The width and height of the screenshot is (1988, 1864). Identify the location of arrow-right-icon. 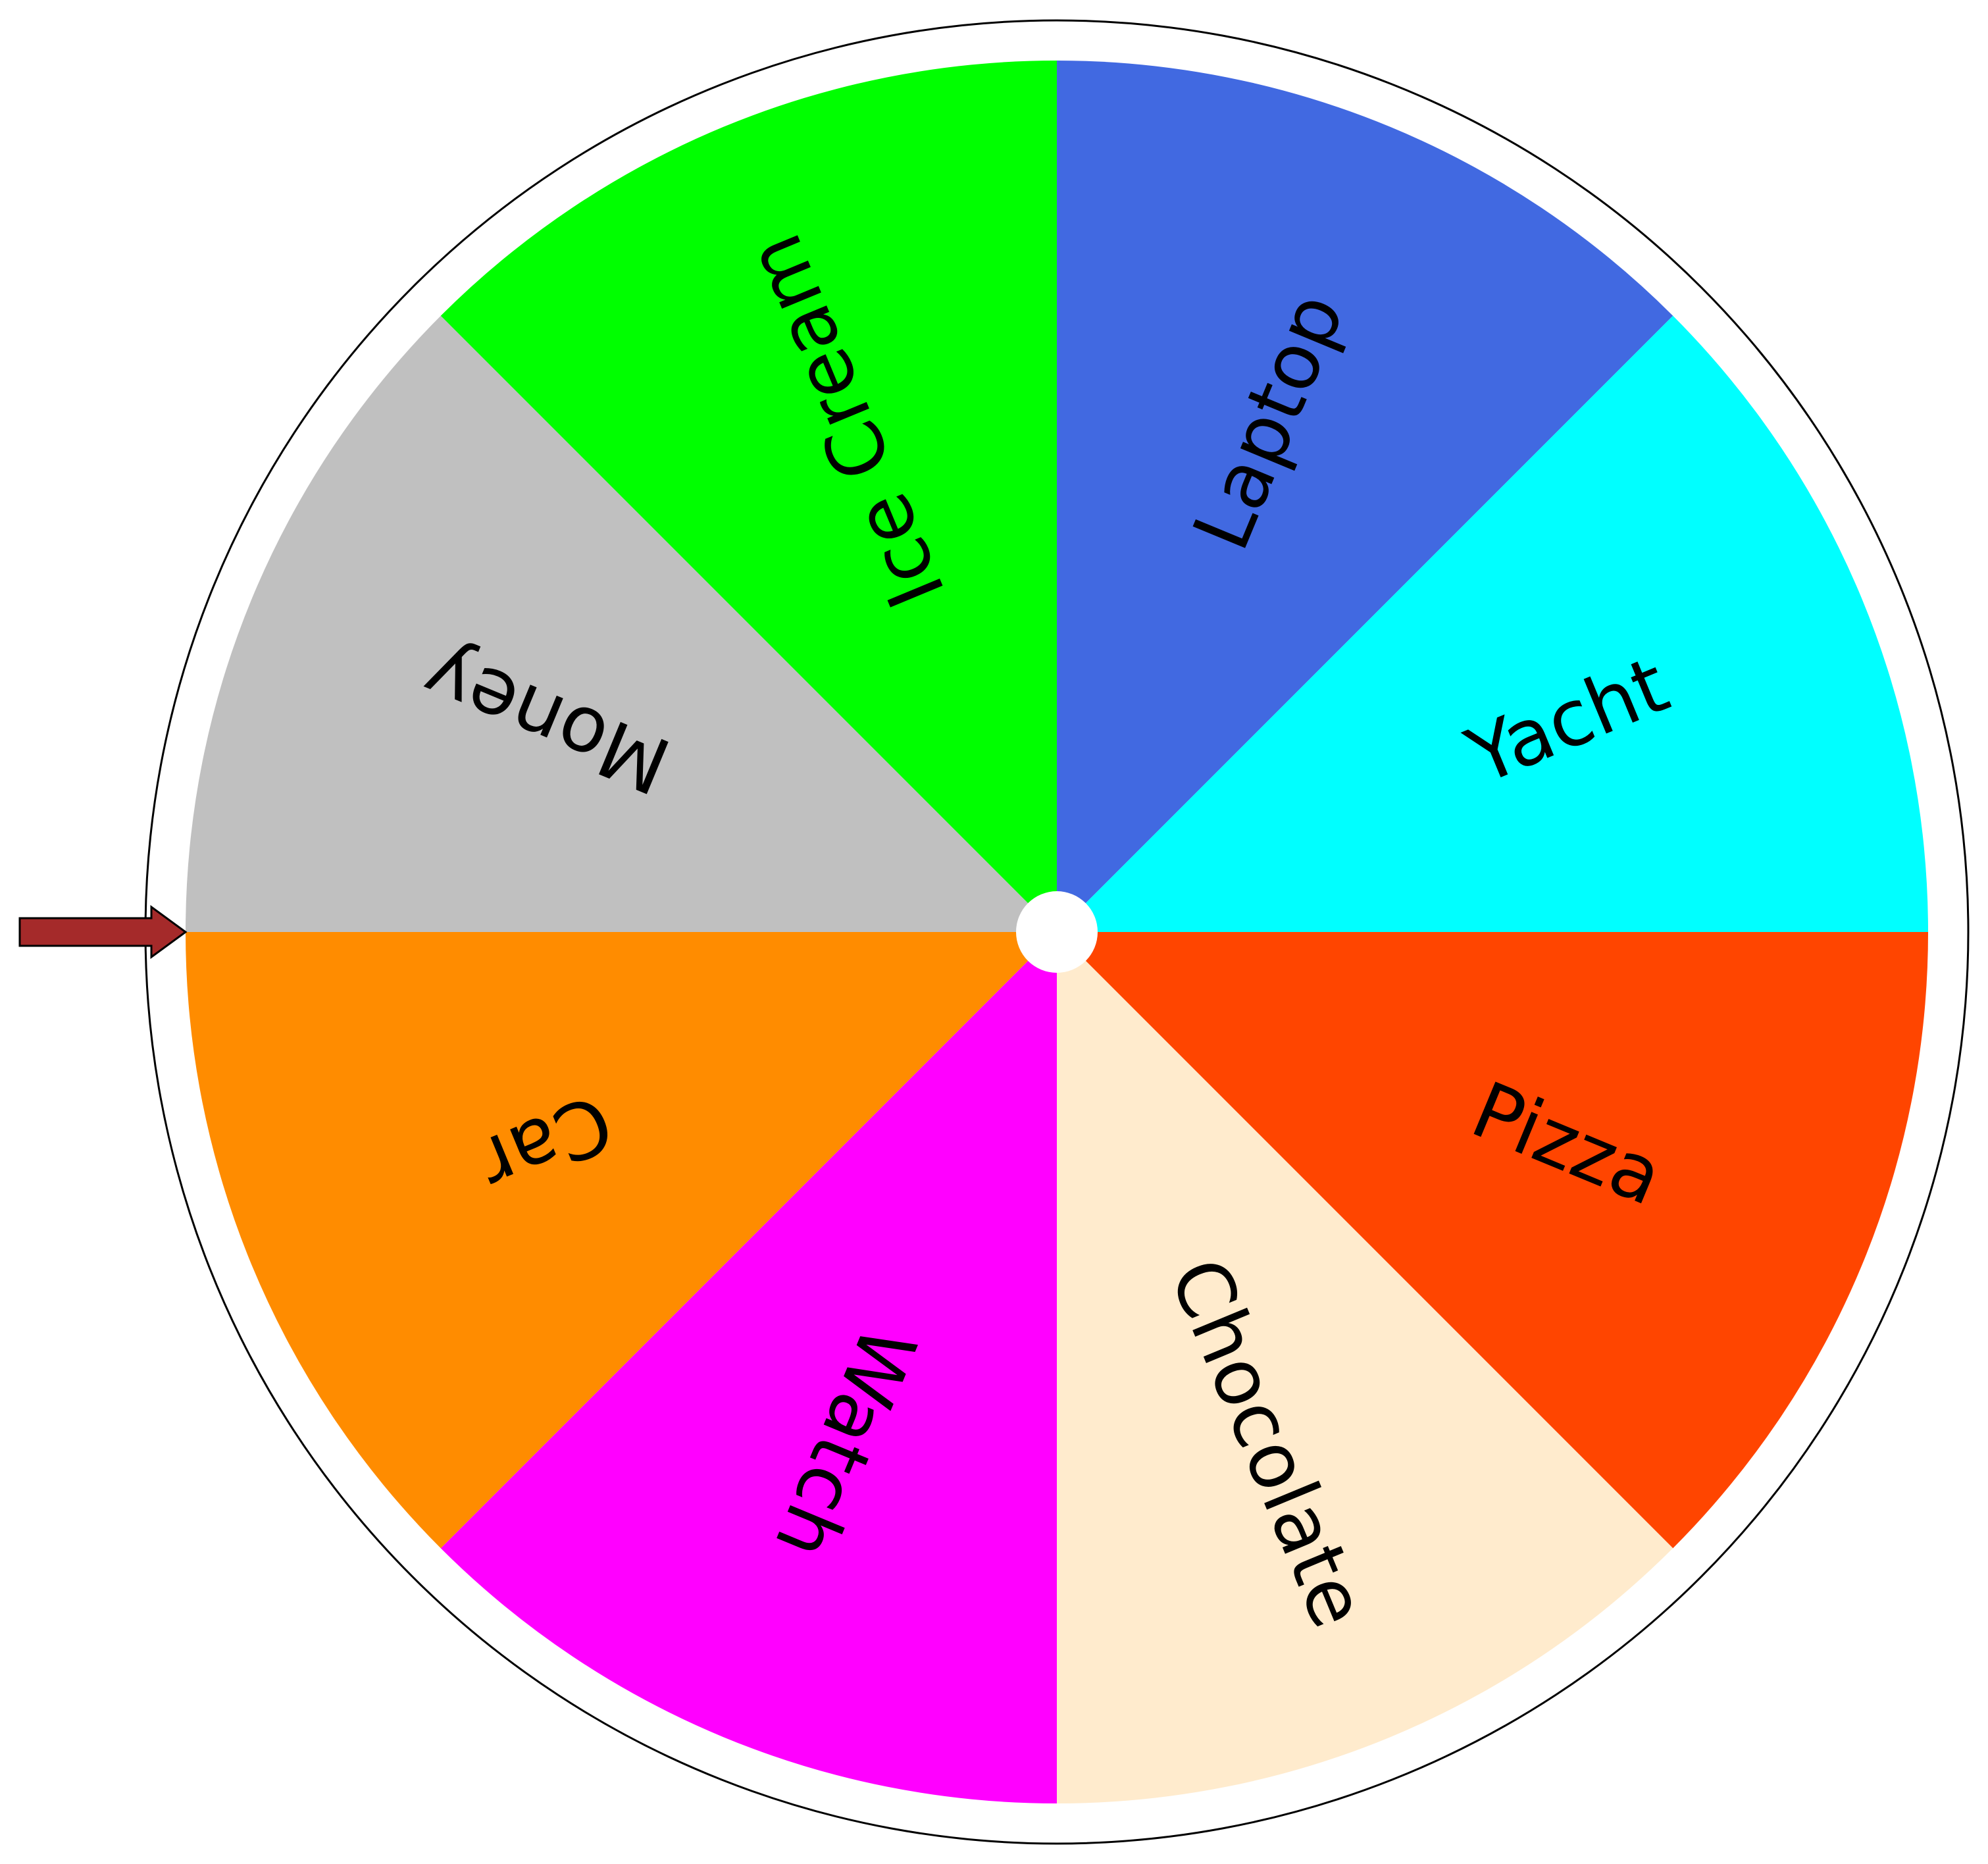
(103, 932).